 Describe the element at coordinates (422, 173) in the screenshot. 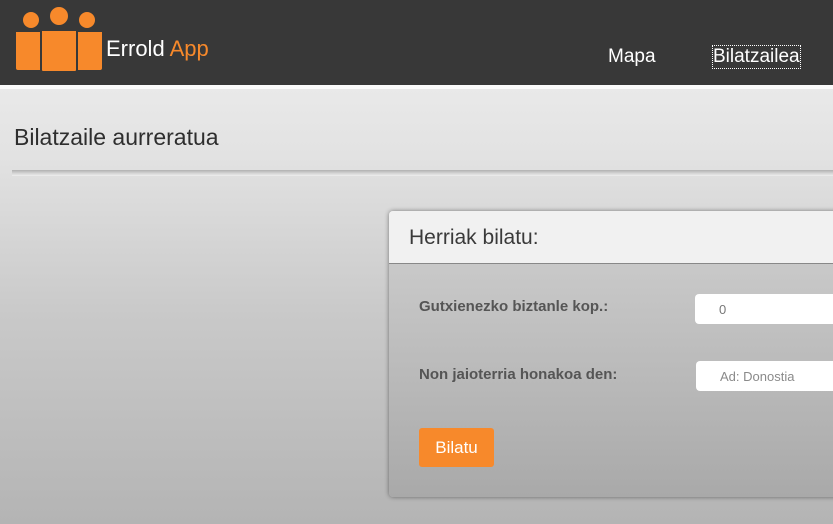

I see `title-divider` at that location.